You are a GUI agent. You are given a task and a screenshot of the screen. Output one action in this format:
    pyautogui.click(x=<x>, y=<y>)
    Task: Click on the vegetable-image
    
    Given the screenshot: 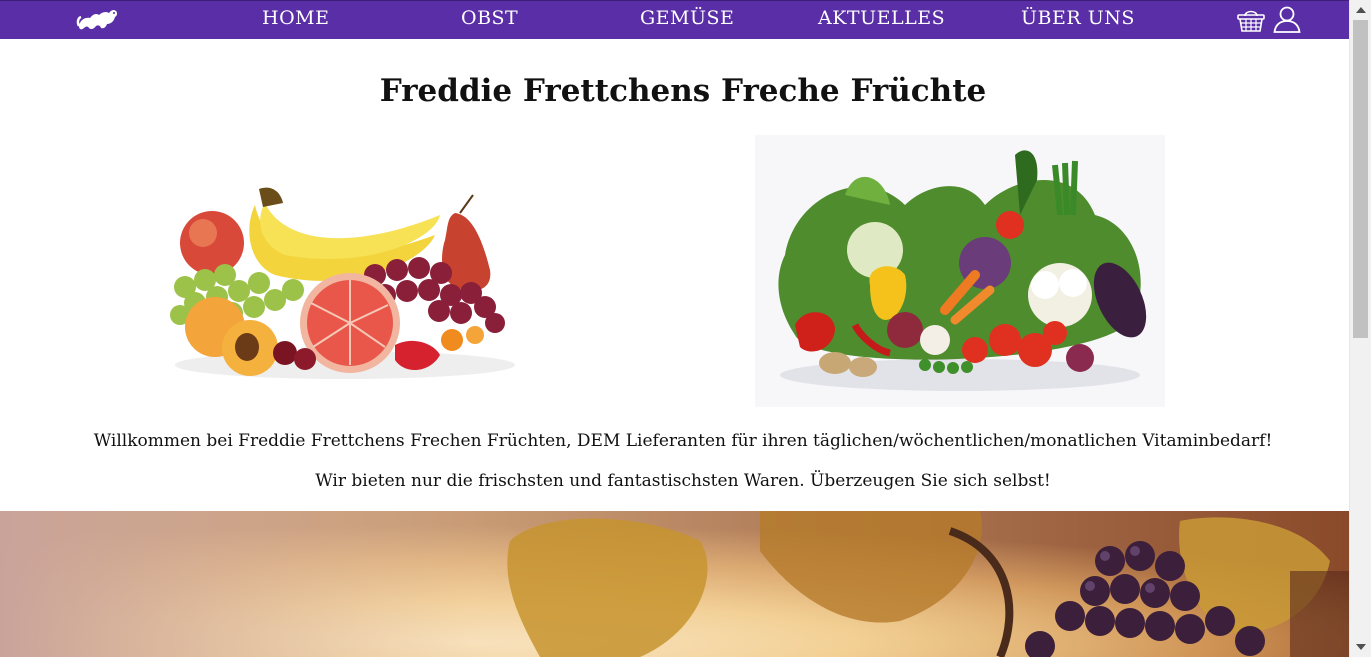 What is the action you would take?
    pyautogui.click(x=960, y=271)
    